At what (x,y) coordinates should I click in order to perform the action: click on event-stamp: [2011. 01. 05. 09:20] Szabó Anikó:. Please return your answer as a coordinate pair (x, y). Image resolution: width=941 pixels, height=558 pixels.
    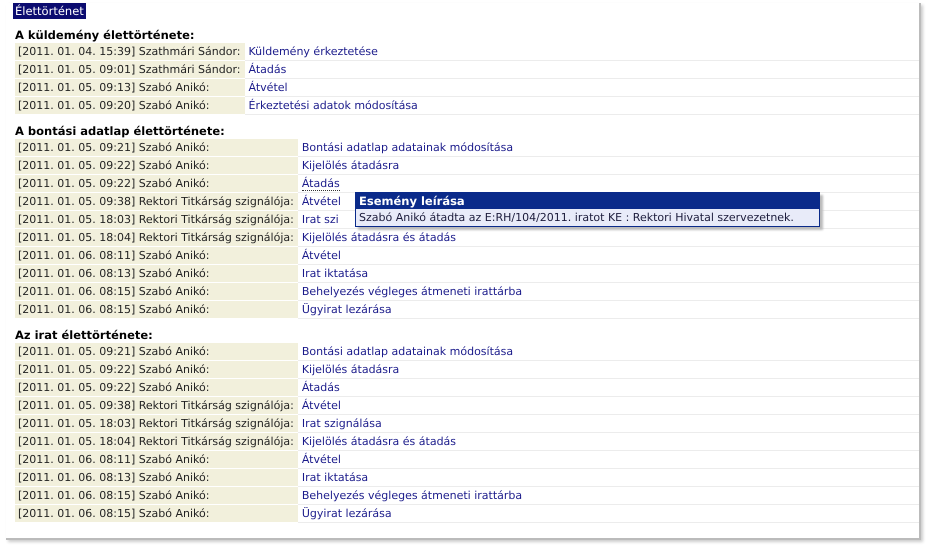
    Looking at the image, I should click on (130, 105).